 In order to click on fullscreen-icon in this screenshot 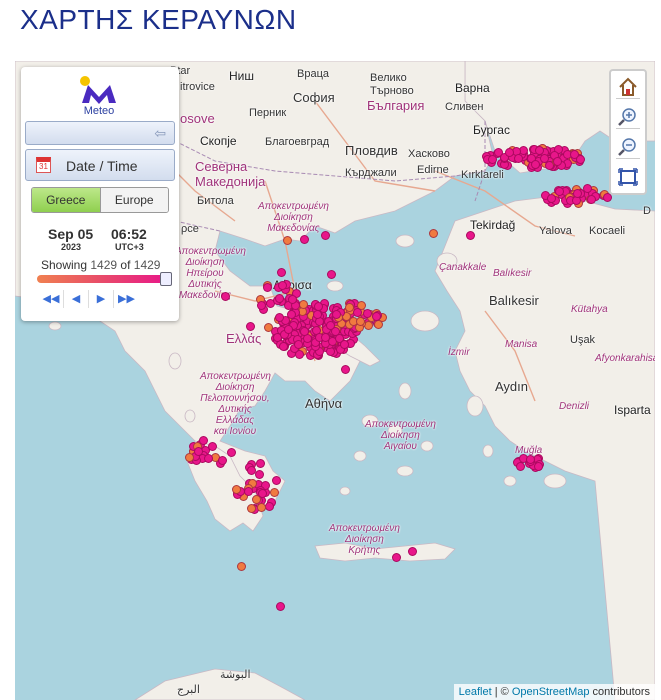, I will do `click(628, 177)`.